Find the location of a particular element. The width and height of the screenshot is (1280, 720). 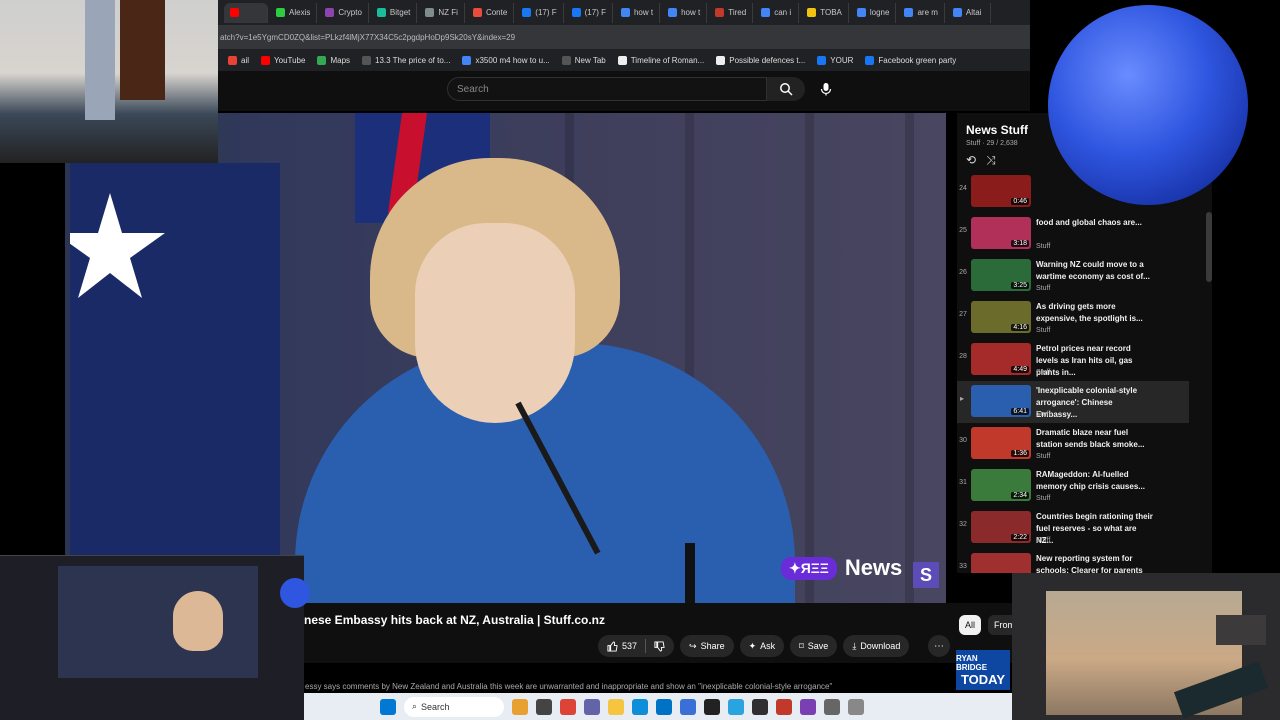

taskbar-store-icon is located at coordinates (688, 706).